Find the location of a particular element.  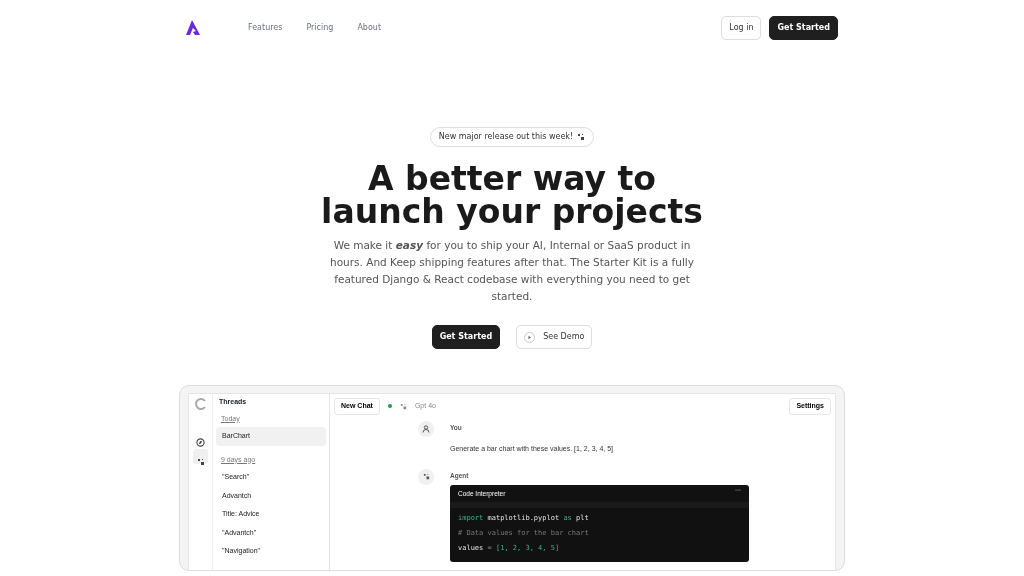

hero-title: A better way to launch your projects is located at coordinates (512, 195).